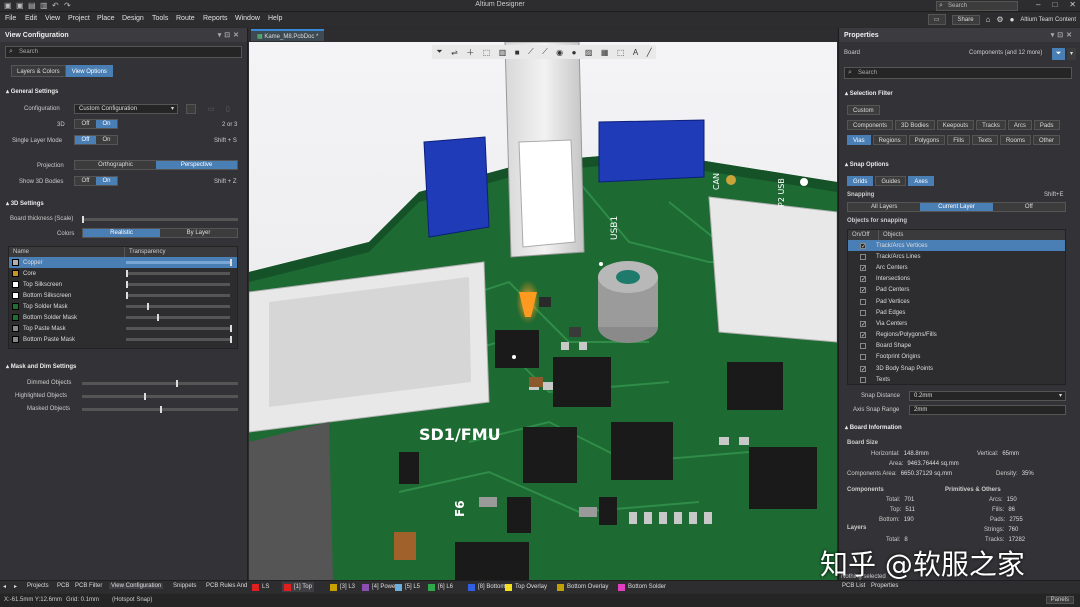  I want to click on bottom-arrow-icon: ◂, so click(4, 586).